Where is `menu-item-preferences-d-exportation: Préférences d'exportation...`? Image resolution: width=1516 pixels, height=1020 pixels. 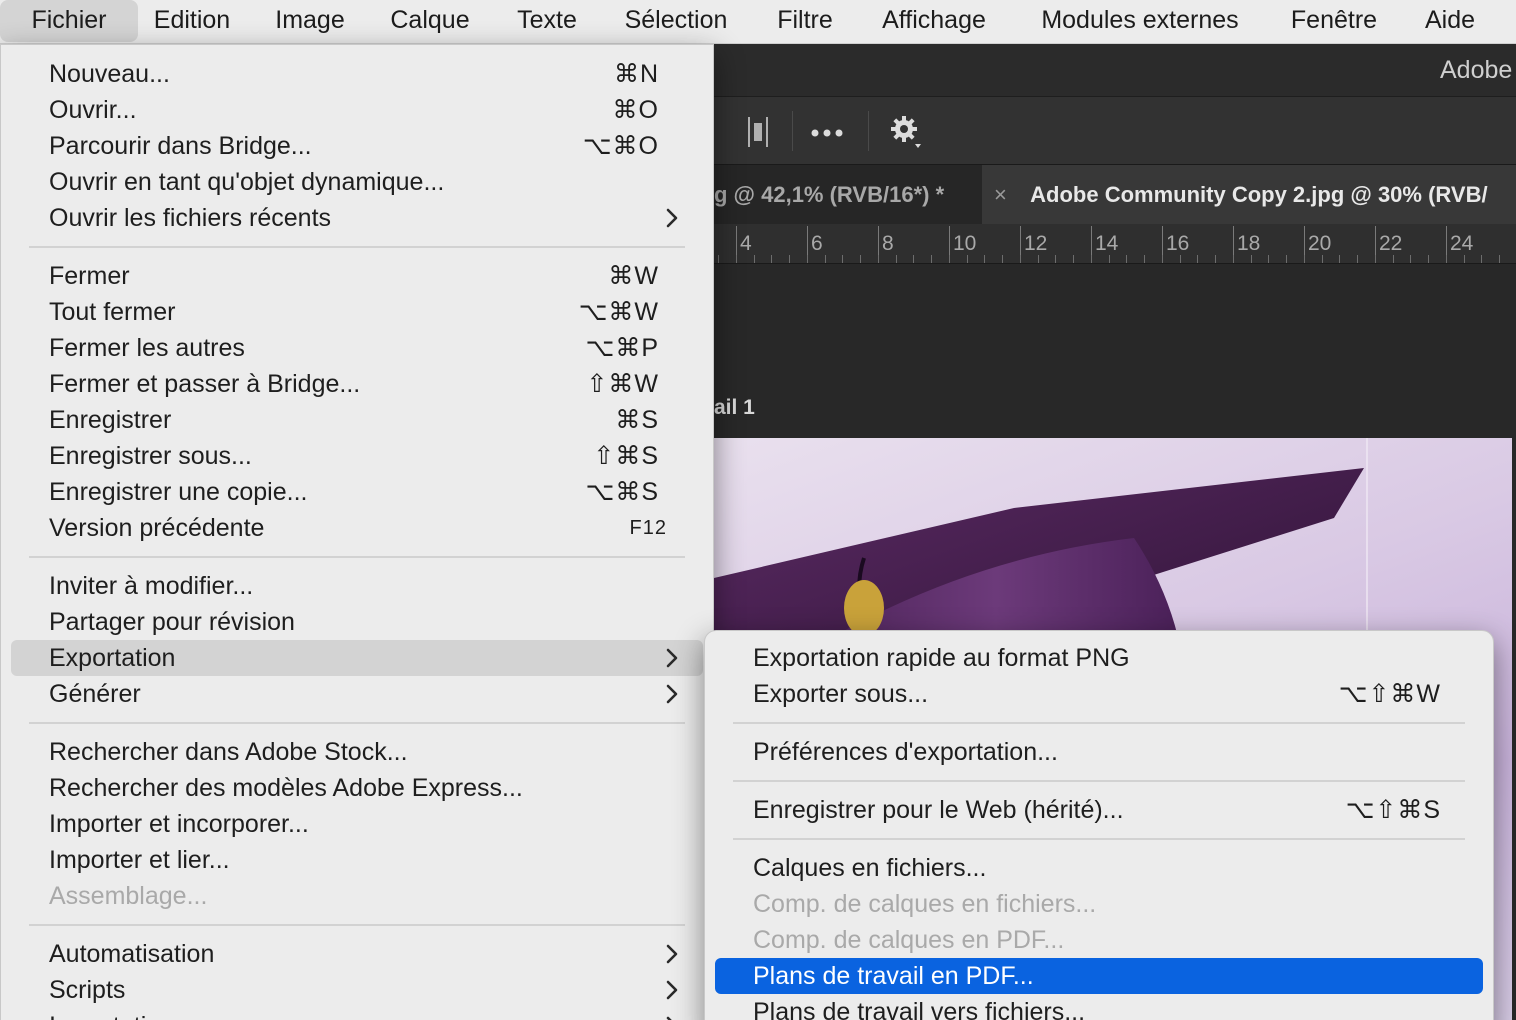 menu-item-preferences-d-exportation: Préférences d'exportation... is located at coordinates (1099, 752).